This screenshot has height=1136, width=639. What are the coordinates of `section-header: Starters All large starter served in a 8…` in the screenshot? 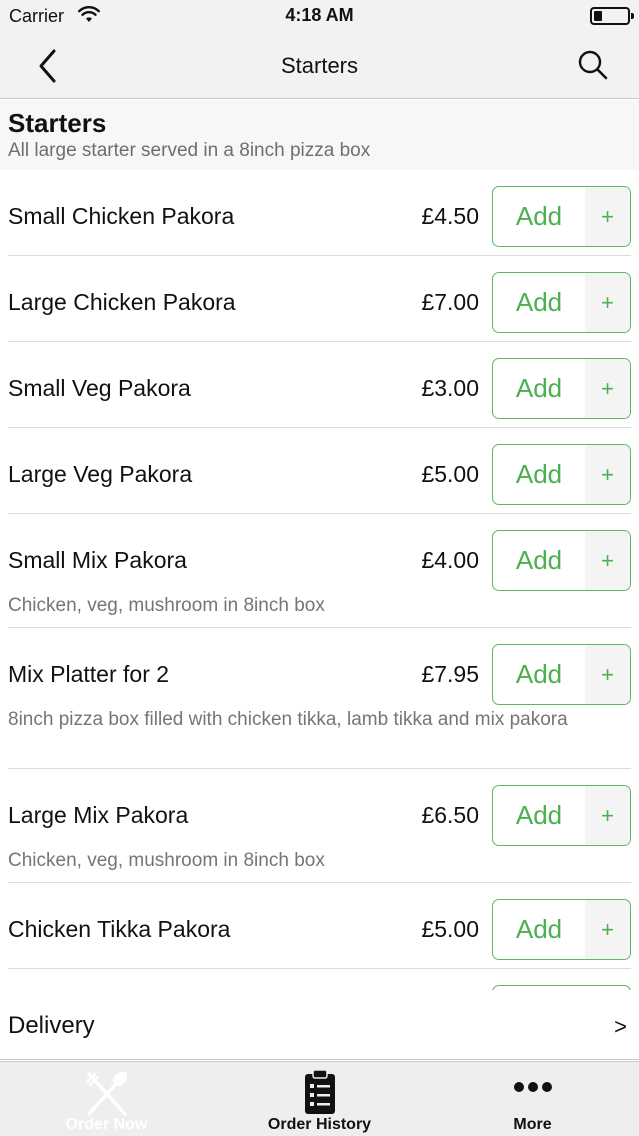 It's located at (319, 135).